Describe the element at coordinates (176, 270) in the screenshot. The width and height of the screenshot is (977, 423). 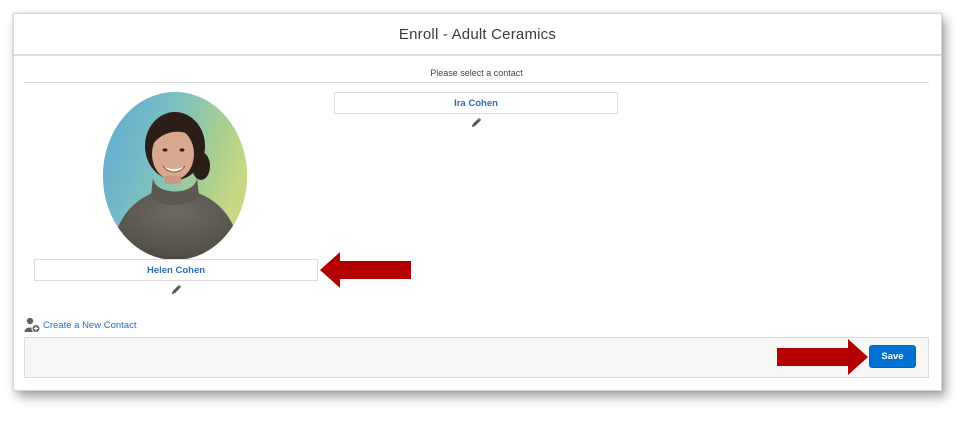
I see `contact-card-helen-cohen: Helen Cohen` at that location.